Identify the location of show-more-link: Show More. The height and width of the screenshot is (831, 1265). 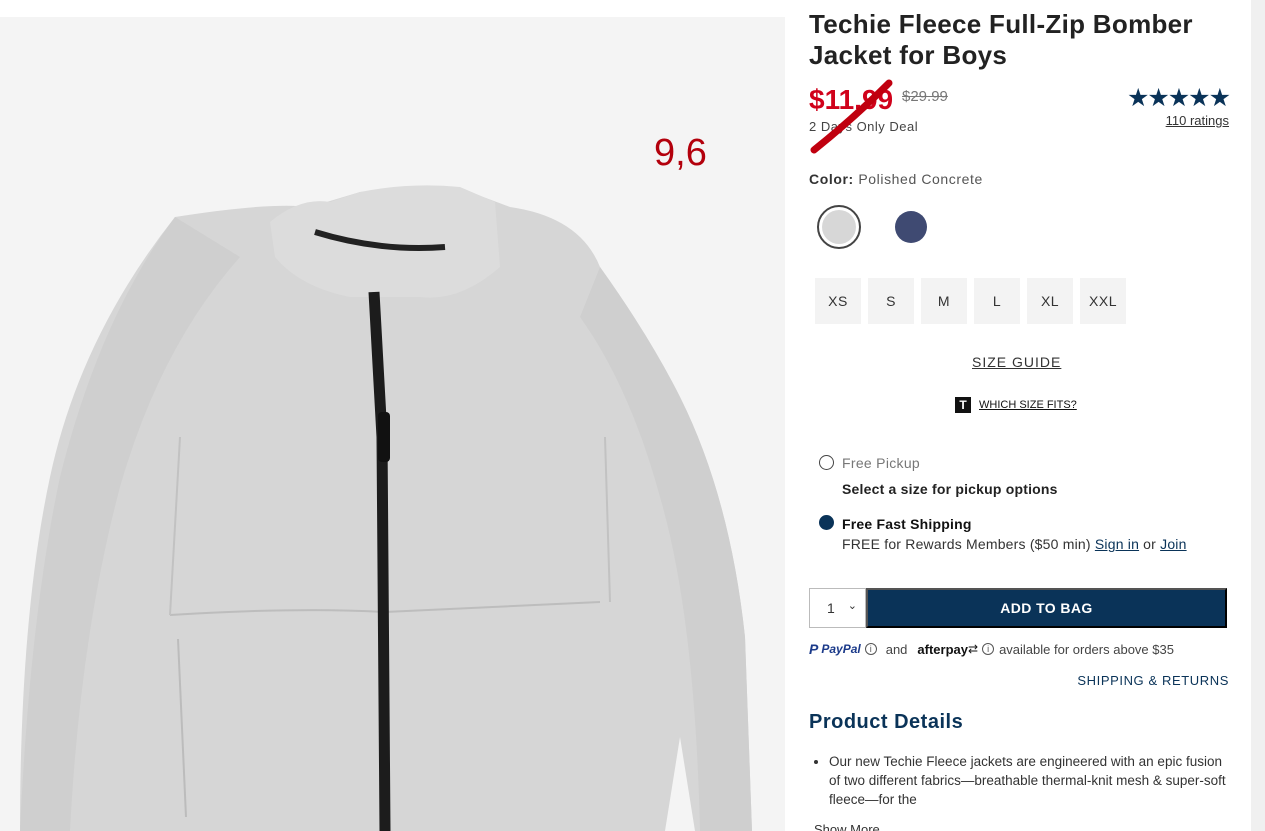
(847, 826).